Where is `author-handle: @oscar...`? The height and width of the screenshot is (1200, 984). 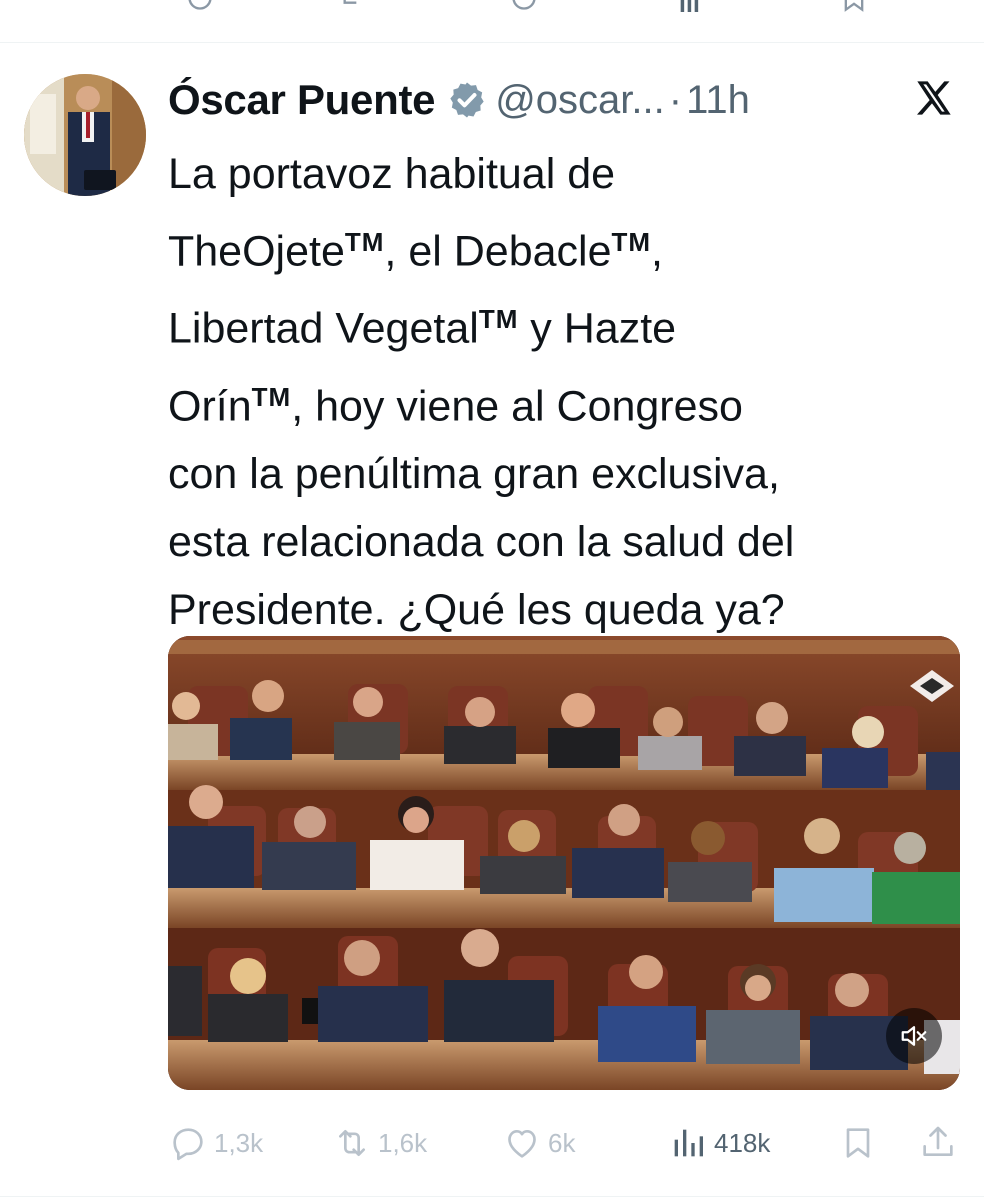 author-handle: @oscar... is located at coordinates (580, 100).